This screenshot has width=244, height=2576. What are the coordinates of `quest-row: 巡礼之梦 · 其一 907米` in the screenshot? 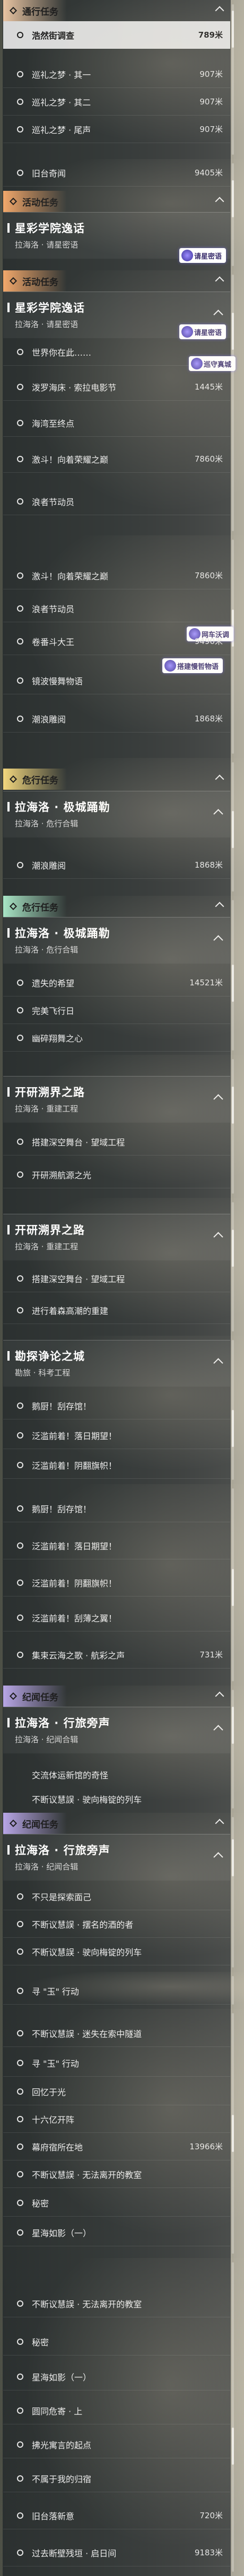 It's located at (117, 74).